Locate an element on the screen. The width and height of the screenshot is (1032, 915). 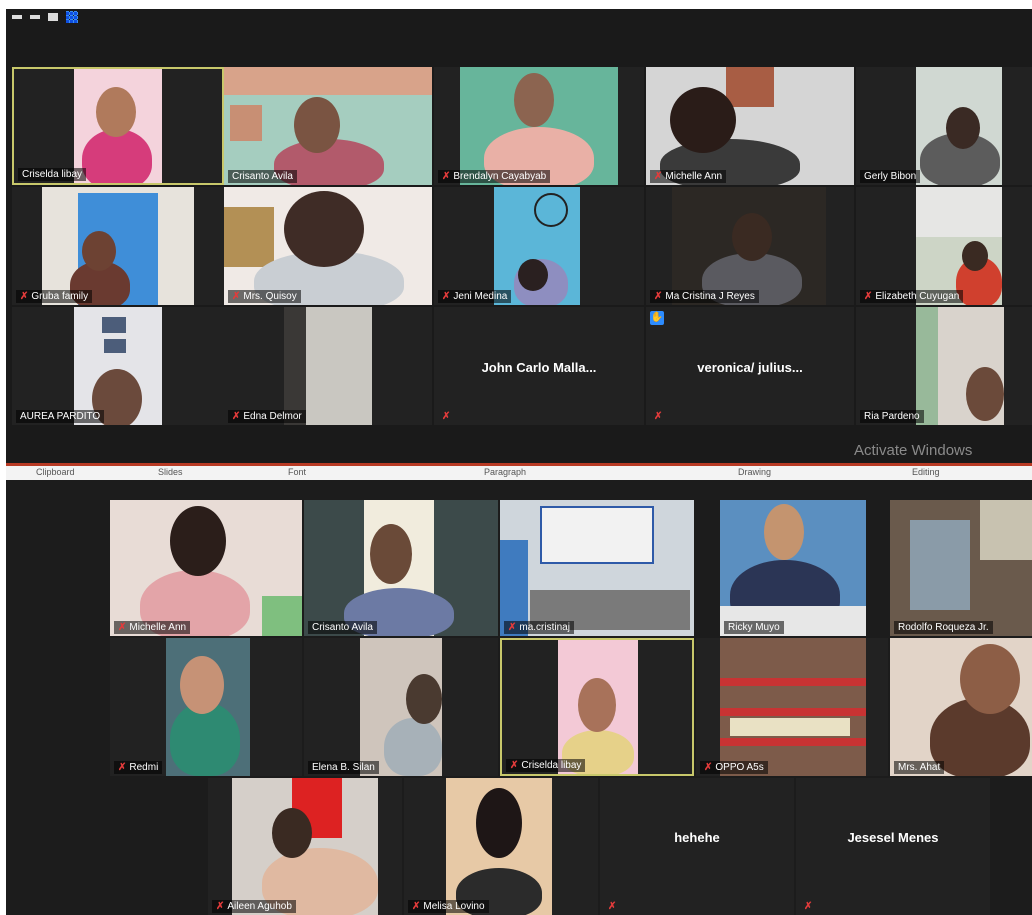
ribbon-group-label: Clipboard is located at coordinates (55, 472).